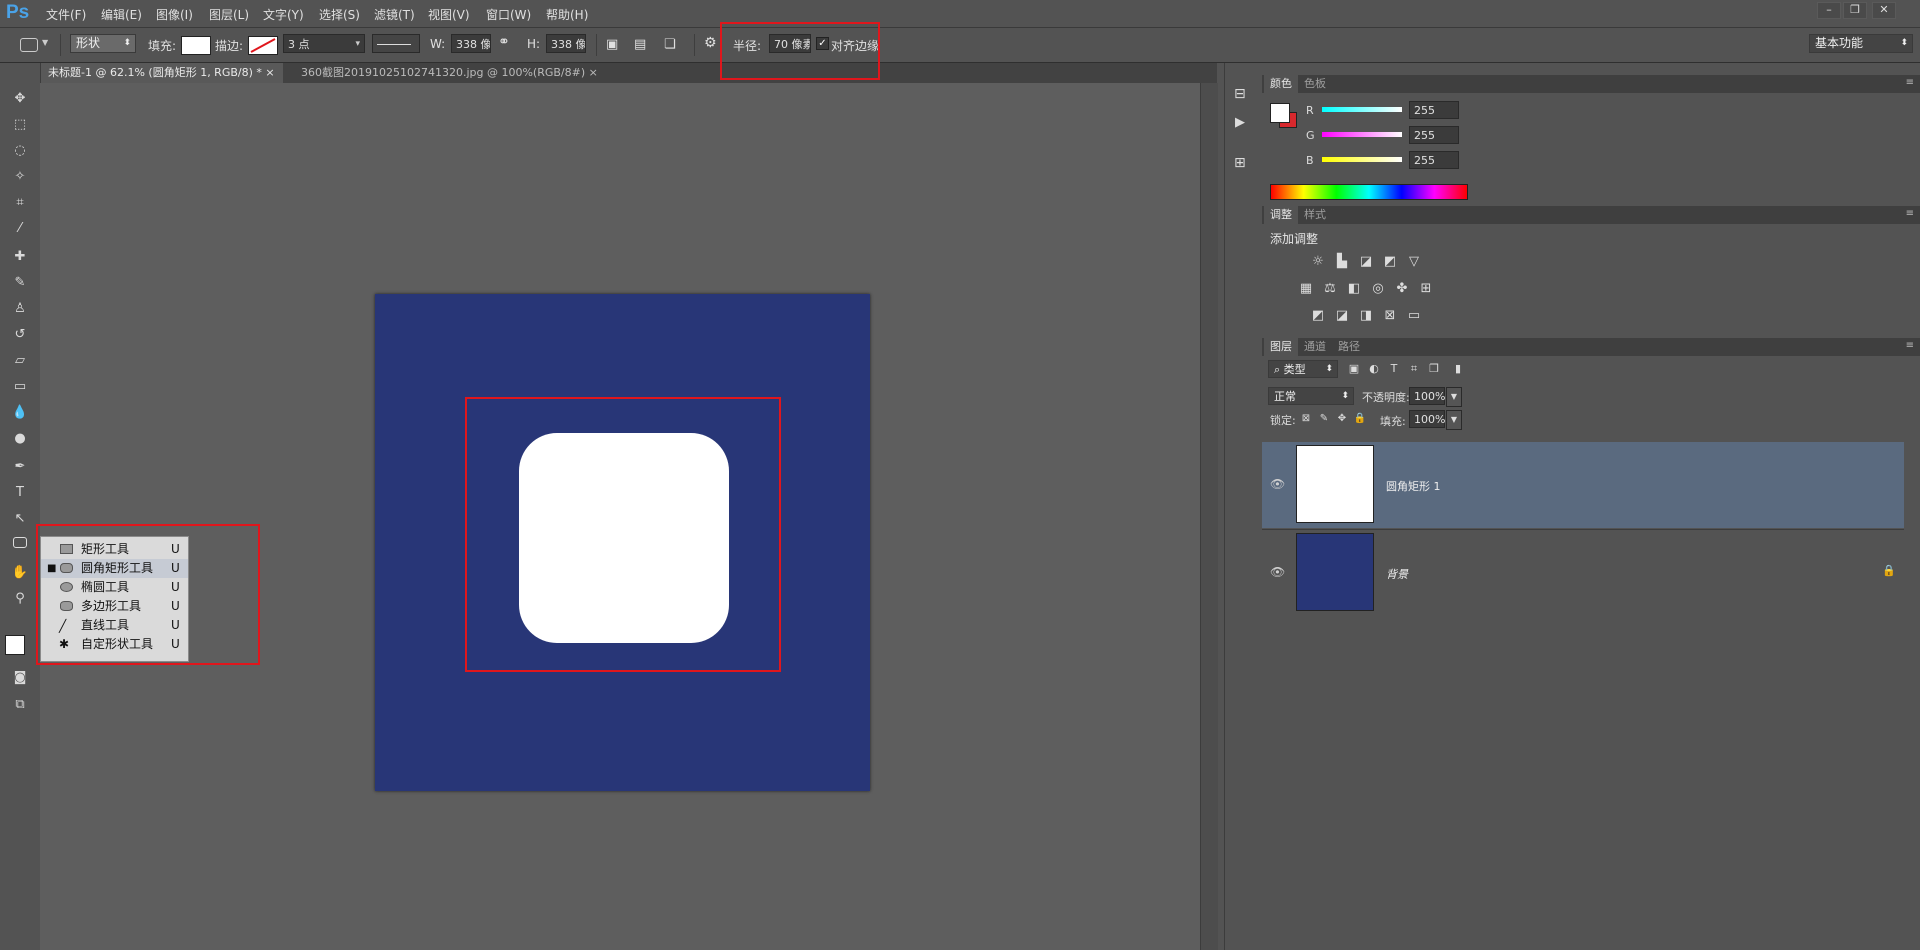  Describe the element at coordinates (20, 125) in the screenshot. I see `marquee-tool-icon: ⬚` at that location.